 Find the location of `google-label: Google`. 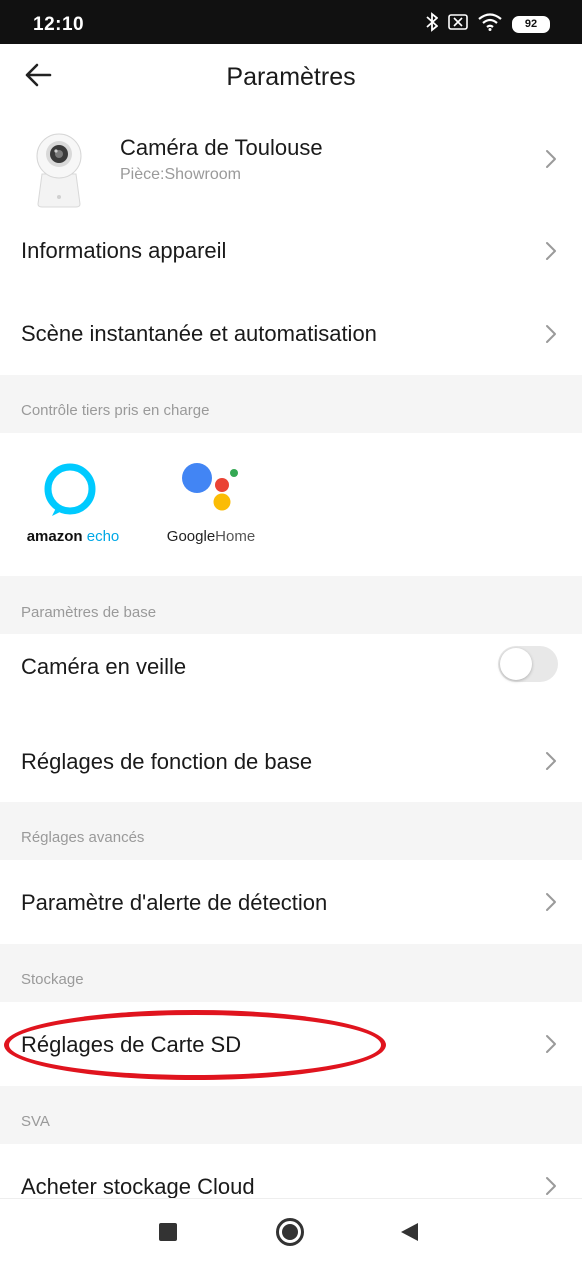

google-label: Google is located at coordinates (191, 536).